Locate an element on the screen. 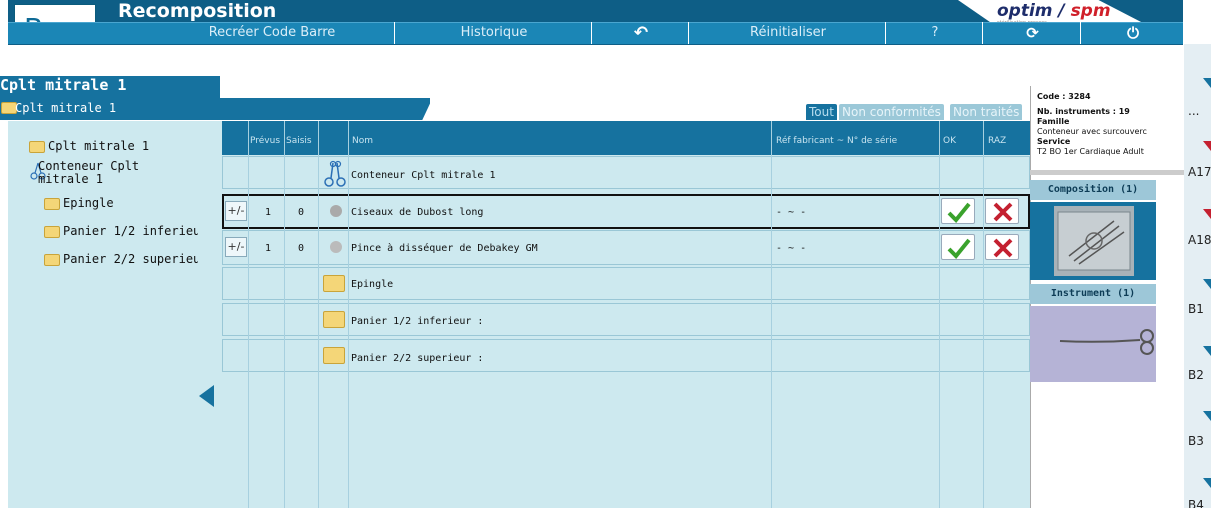 The image size is (1211, 508). instrument-tray-icon is located at coordinates (1094, 241).